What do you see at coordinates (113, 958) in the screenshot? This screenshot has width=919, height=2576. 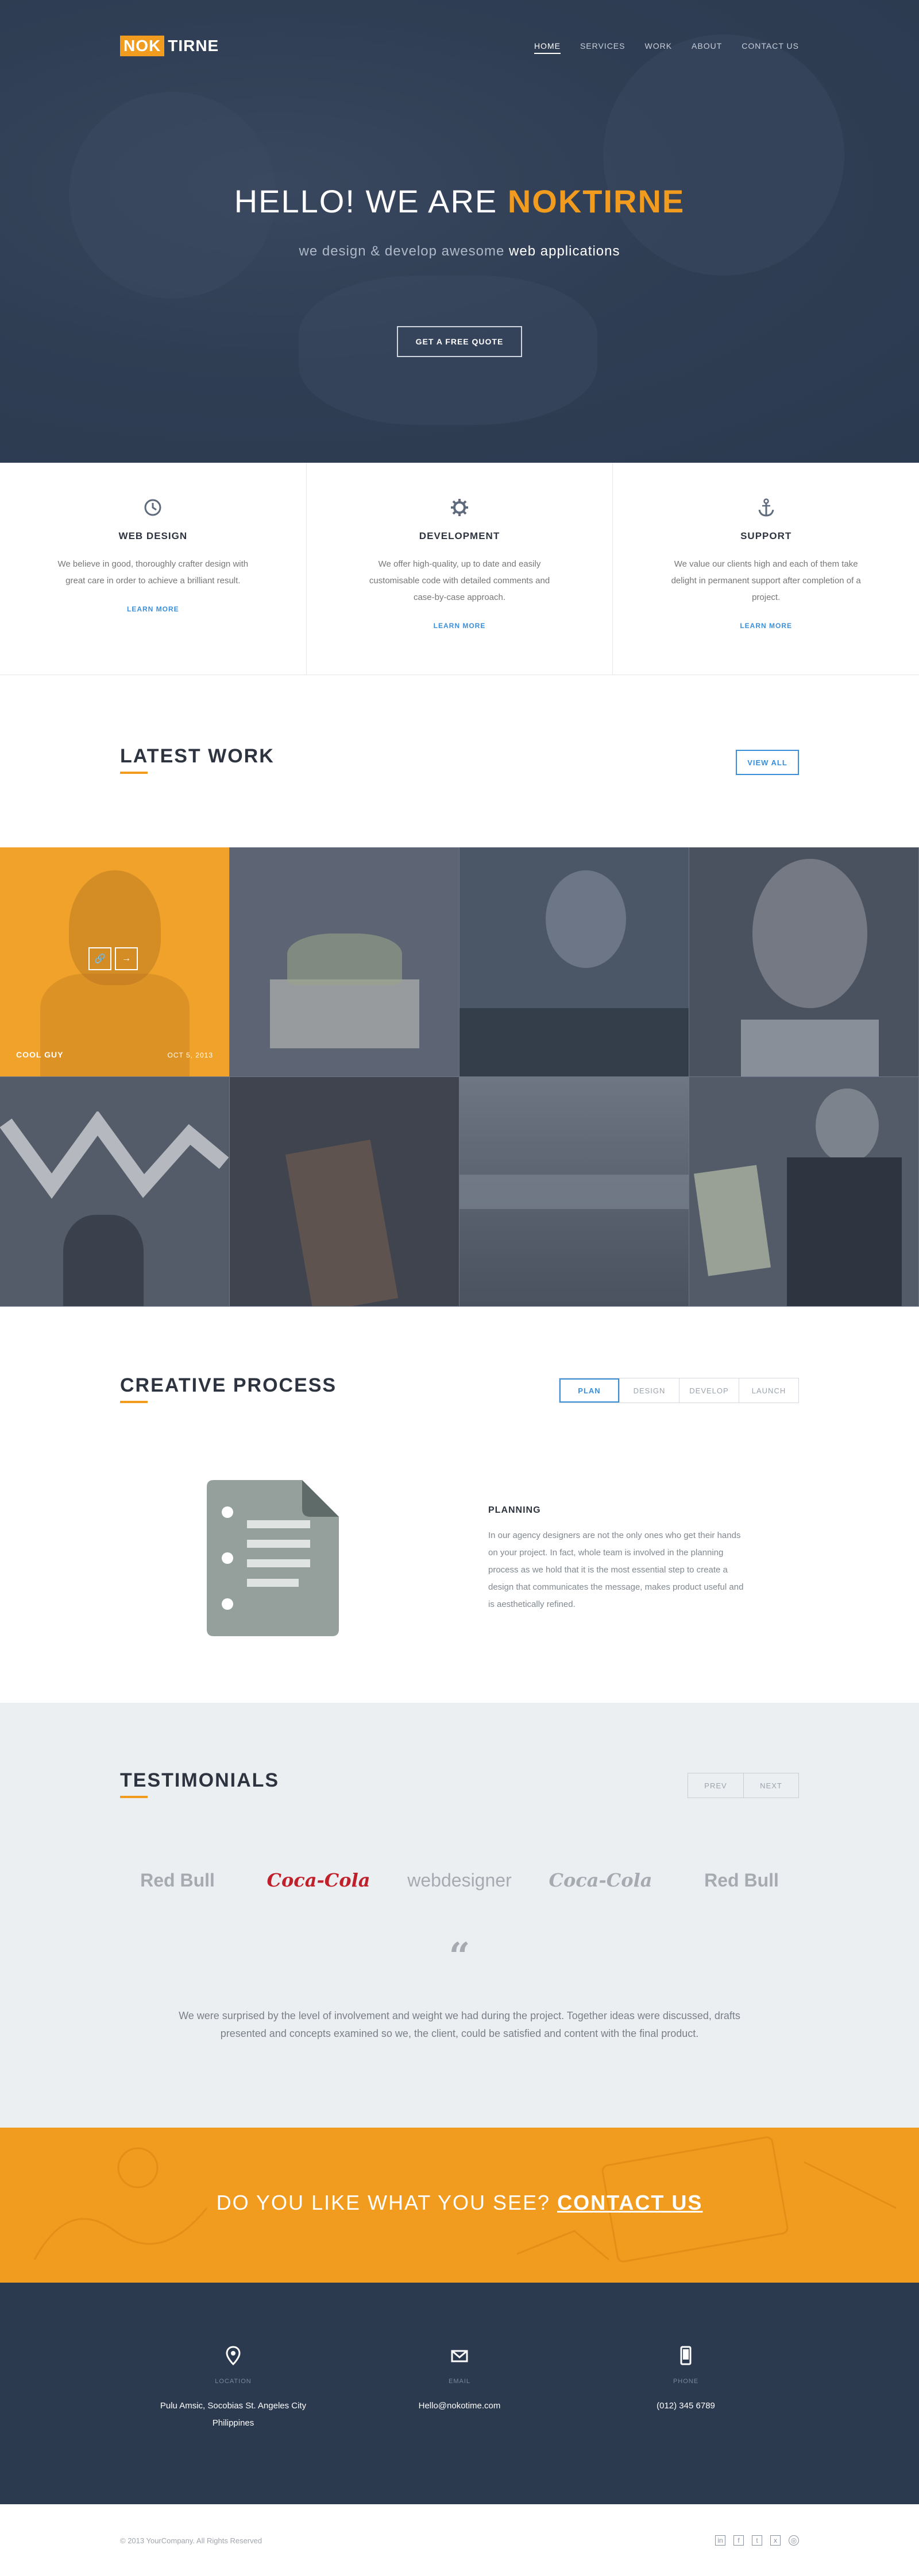 I see `tile-actions: 🔗 →` at bounding box center [113, 958].